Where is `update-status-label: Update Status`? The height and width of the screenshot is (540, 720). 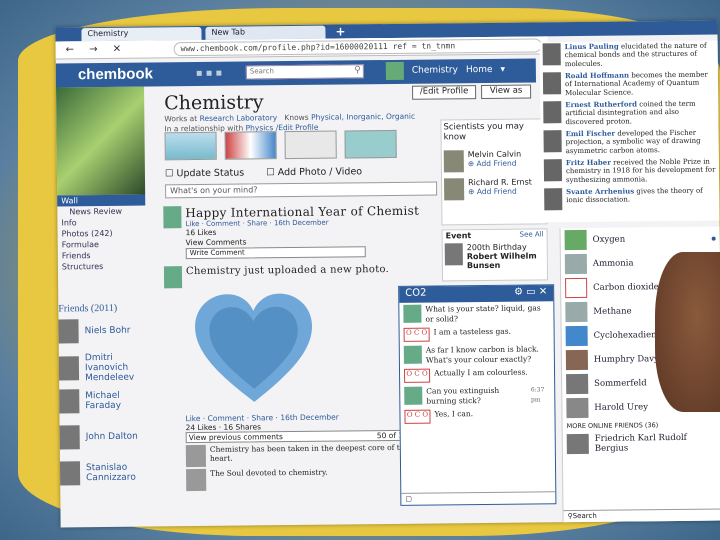 update-status-label: Update Status is located at coordinates (210, 173).